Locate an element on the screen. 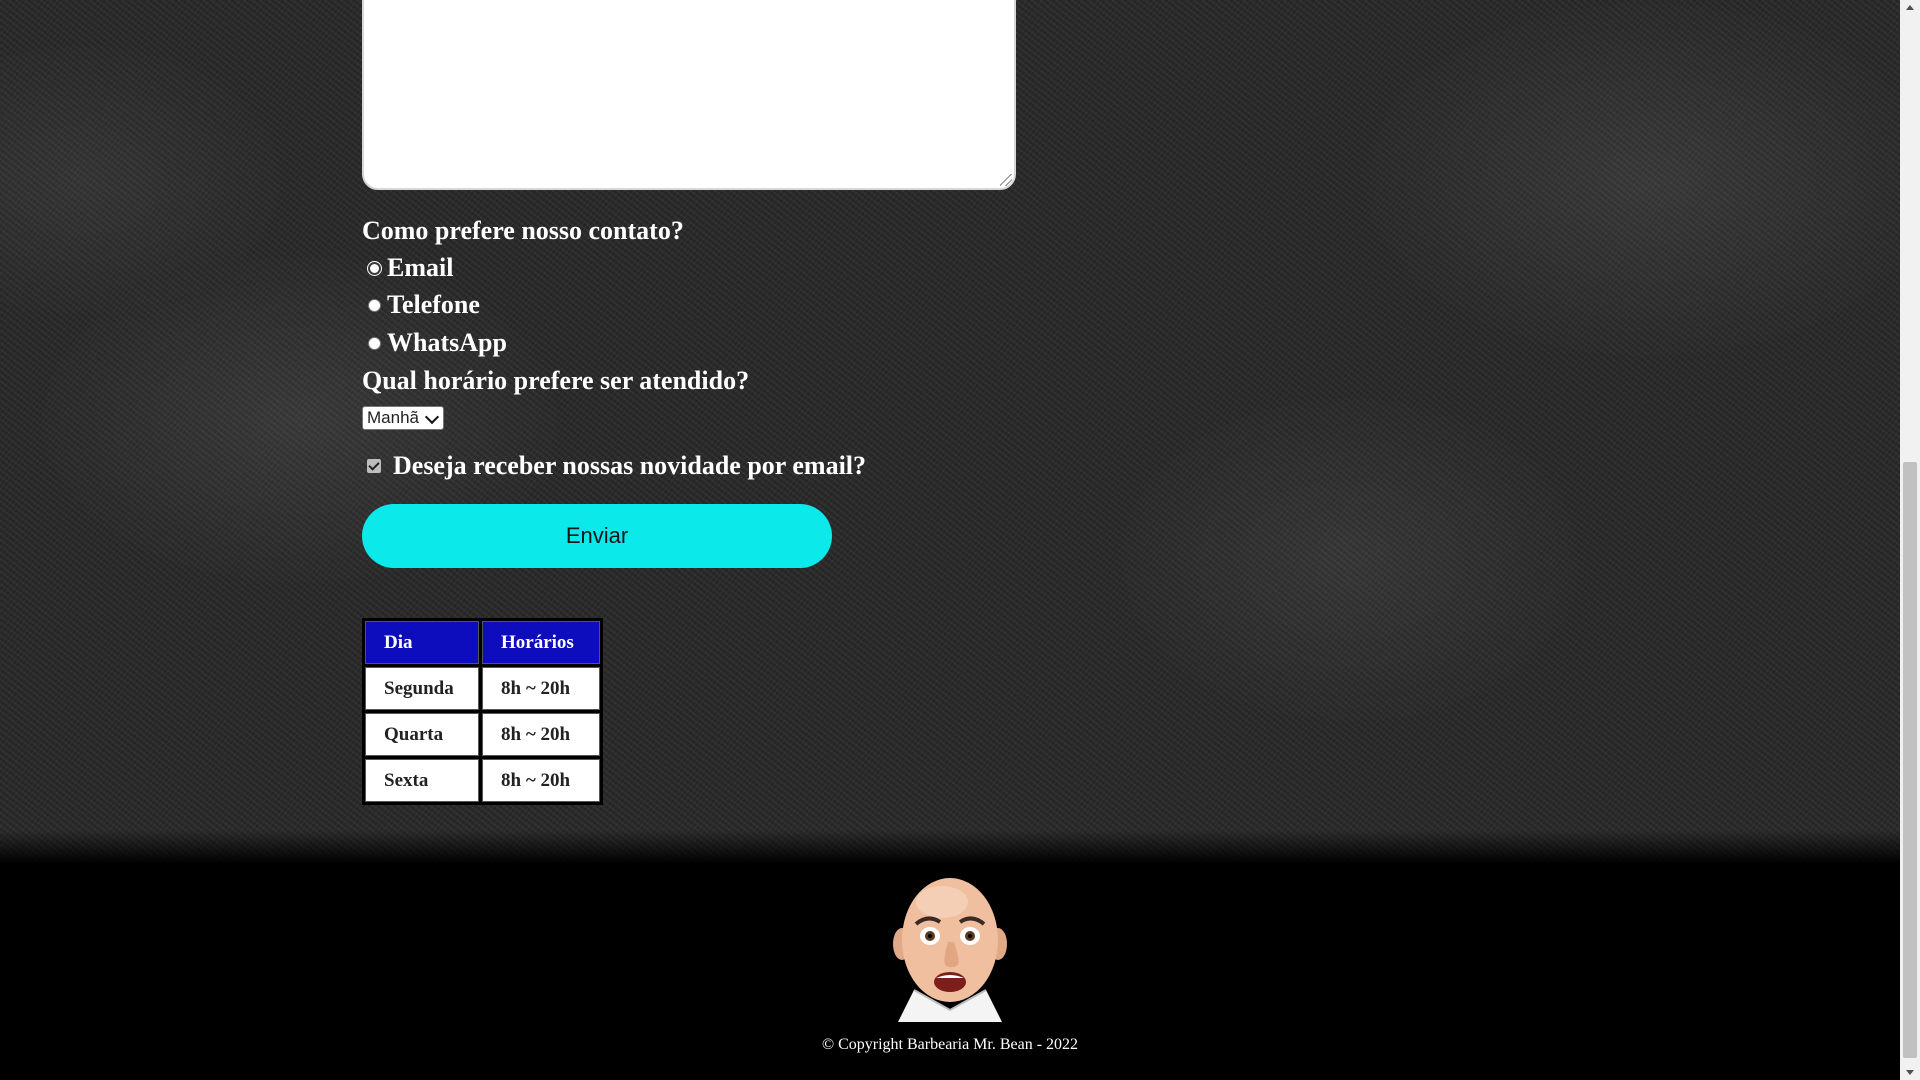 This screenshot has height=1080, width=1920. contact-option-whatsapp: WhatsApp is located at coordinates (434, 343).